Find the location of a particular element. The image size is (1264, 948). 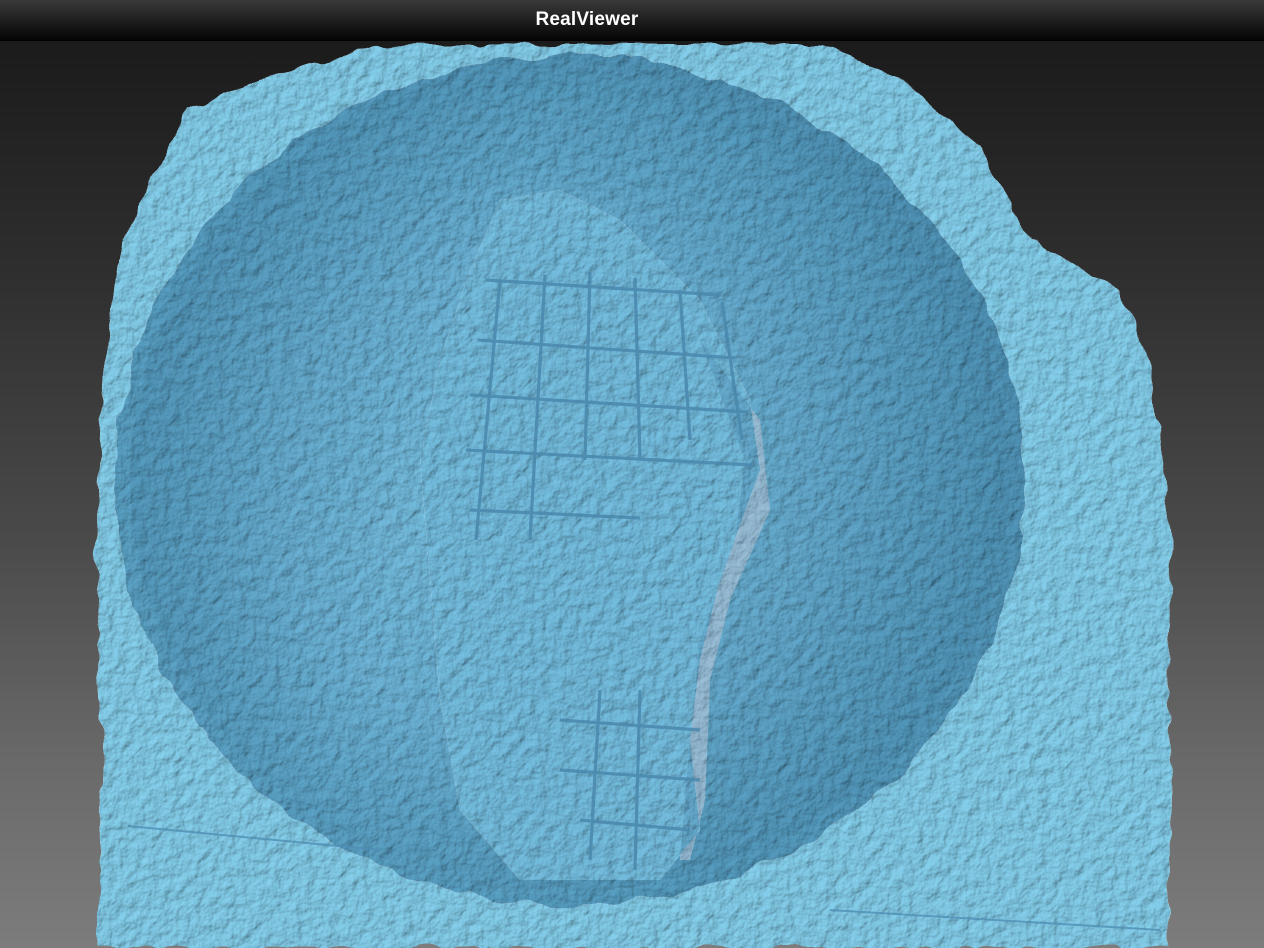

window-title: RealViewer is located at coordinates (587, 19).